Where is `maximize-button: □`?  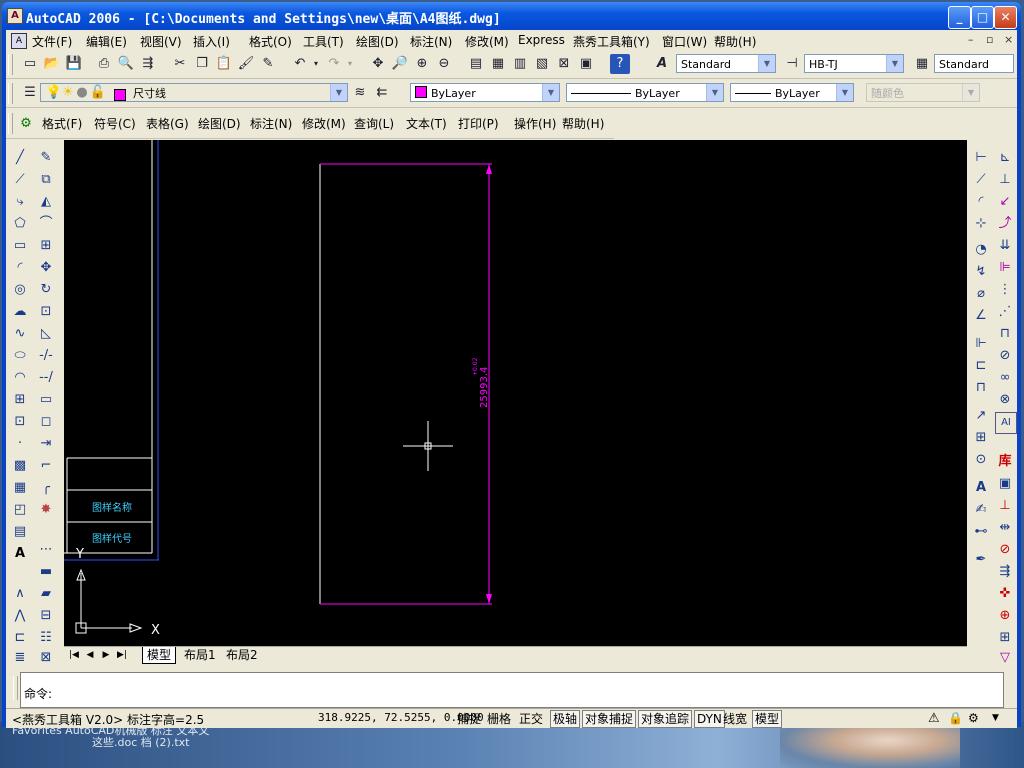
maximize-button: □ is located at coordinates (982, 17).